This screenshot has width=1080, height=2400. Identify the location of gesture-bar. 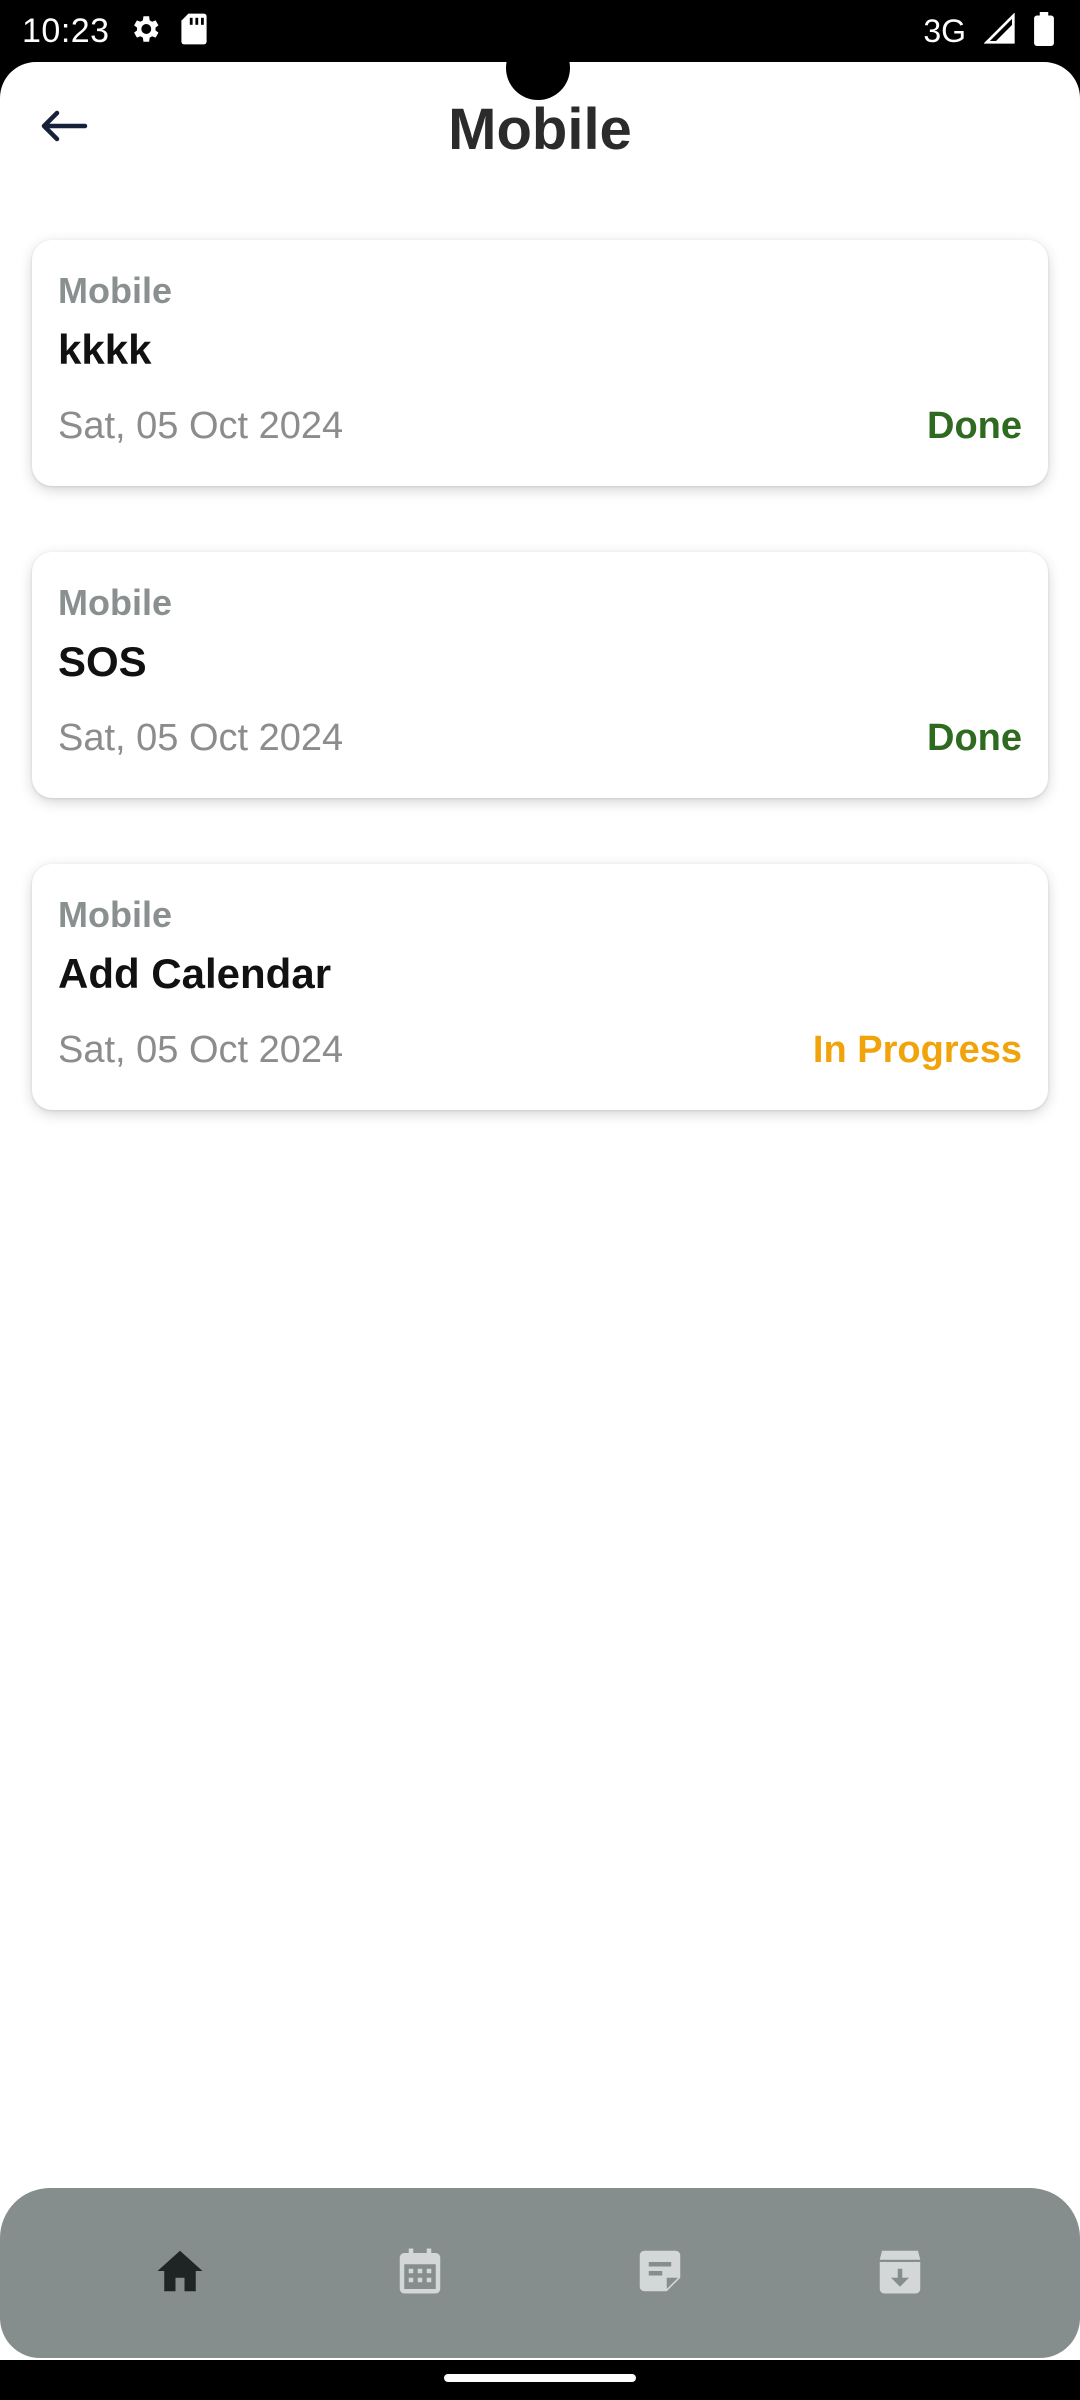
(540, 2378).